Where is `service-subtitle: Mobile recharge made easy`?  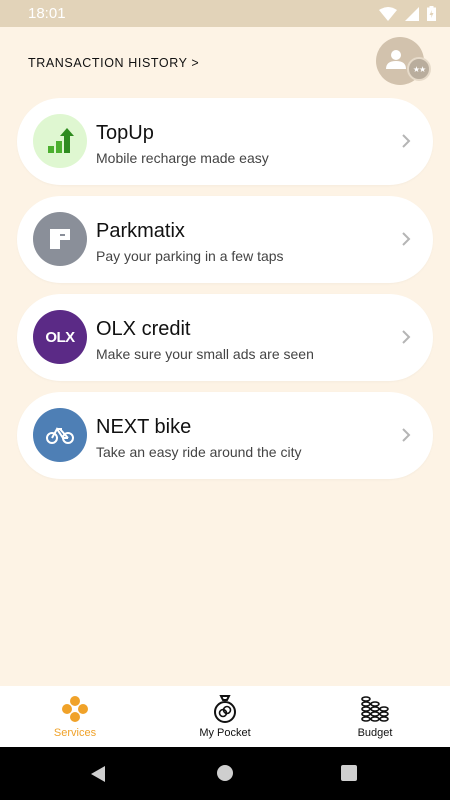
service-subtitle: Mobile recharge made easy is located at coordinates (182, 158).